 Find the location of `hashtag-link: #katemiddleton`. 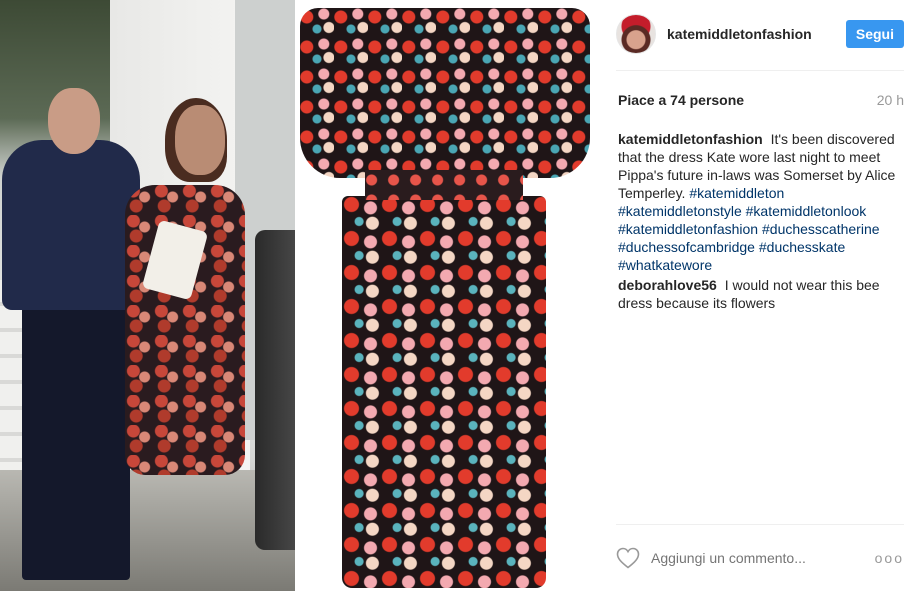

hashtag-link: #katemiddleton is located at coordinates (736, 193).